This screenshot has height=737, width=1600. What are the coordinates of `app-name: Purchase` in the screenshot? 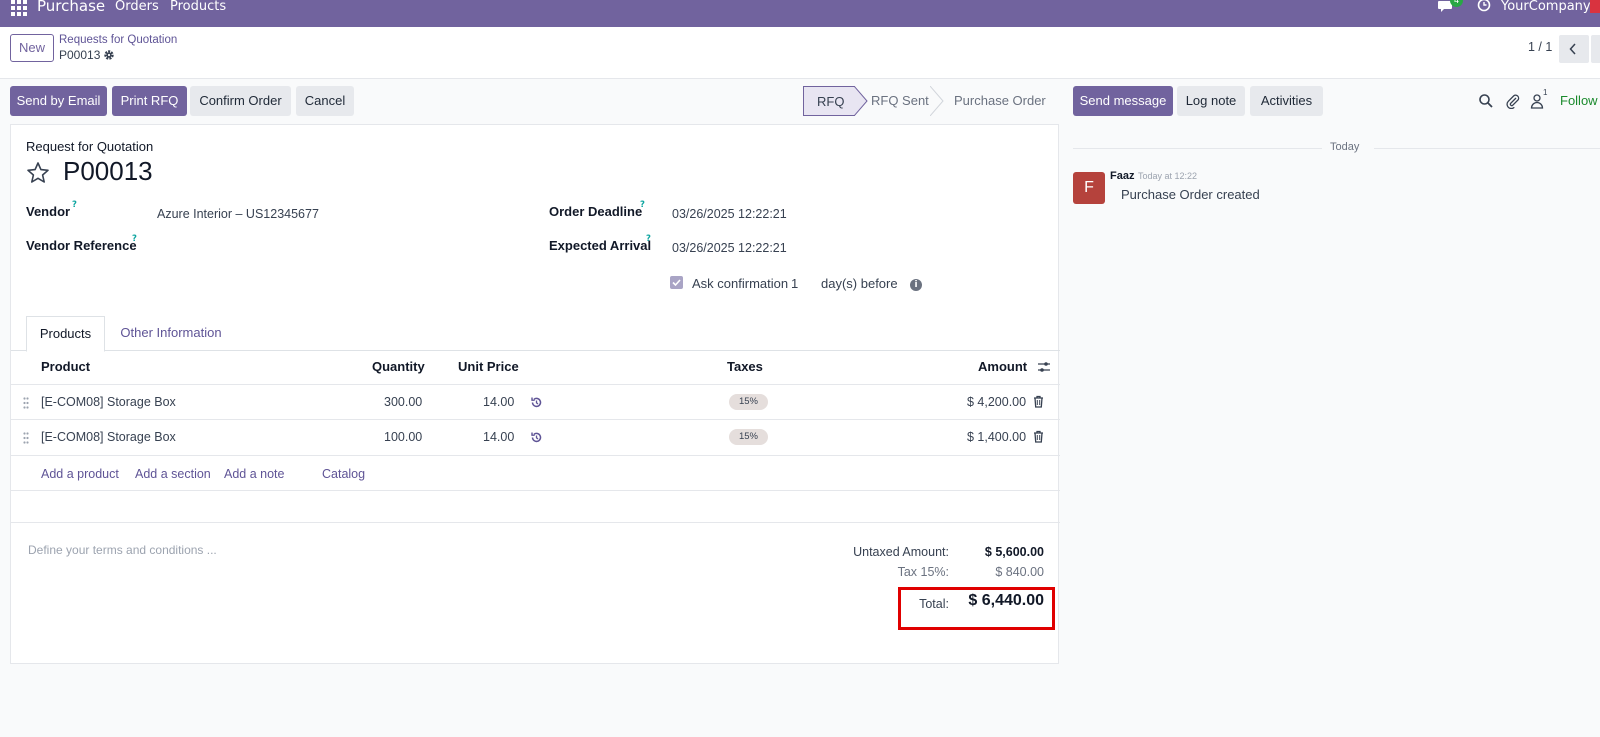 It's located at (71, 7).